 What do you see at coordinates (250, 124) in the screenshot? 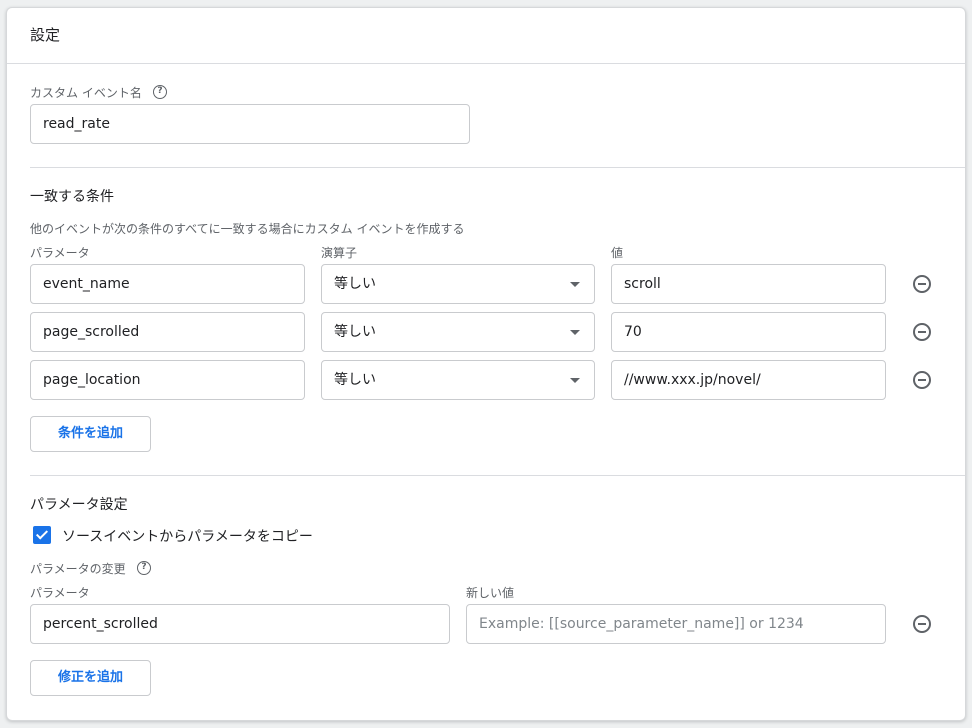
I see `custom-event-name-input: read_rate` at bounding box center [250, 124].